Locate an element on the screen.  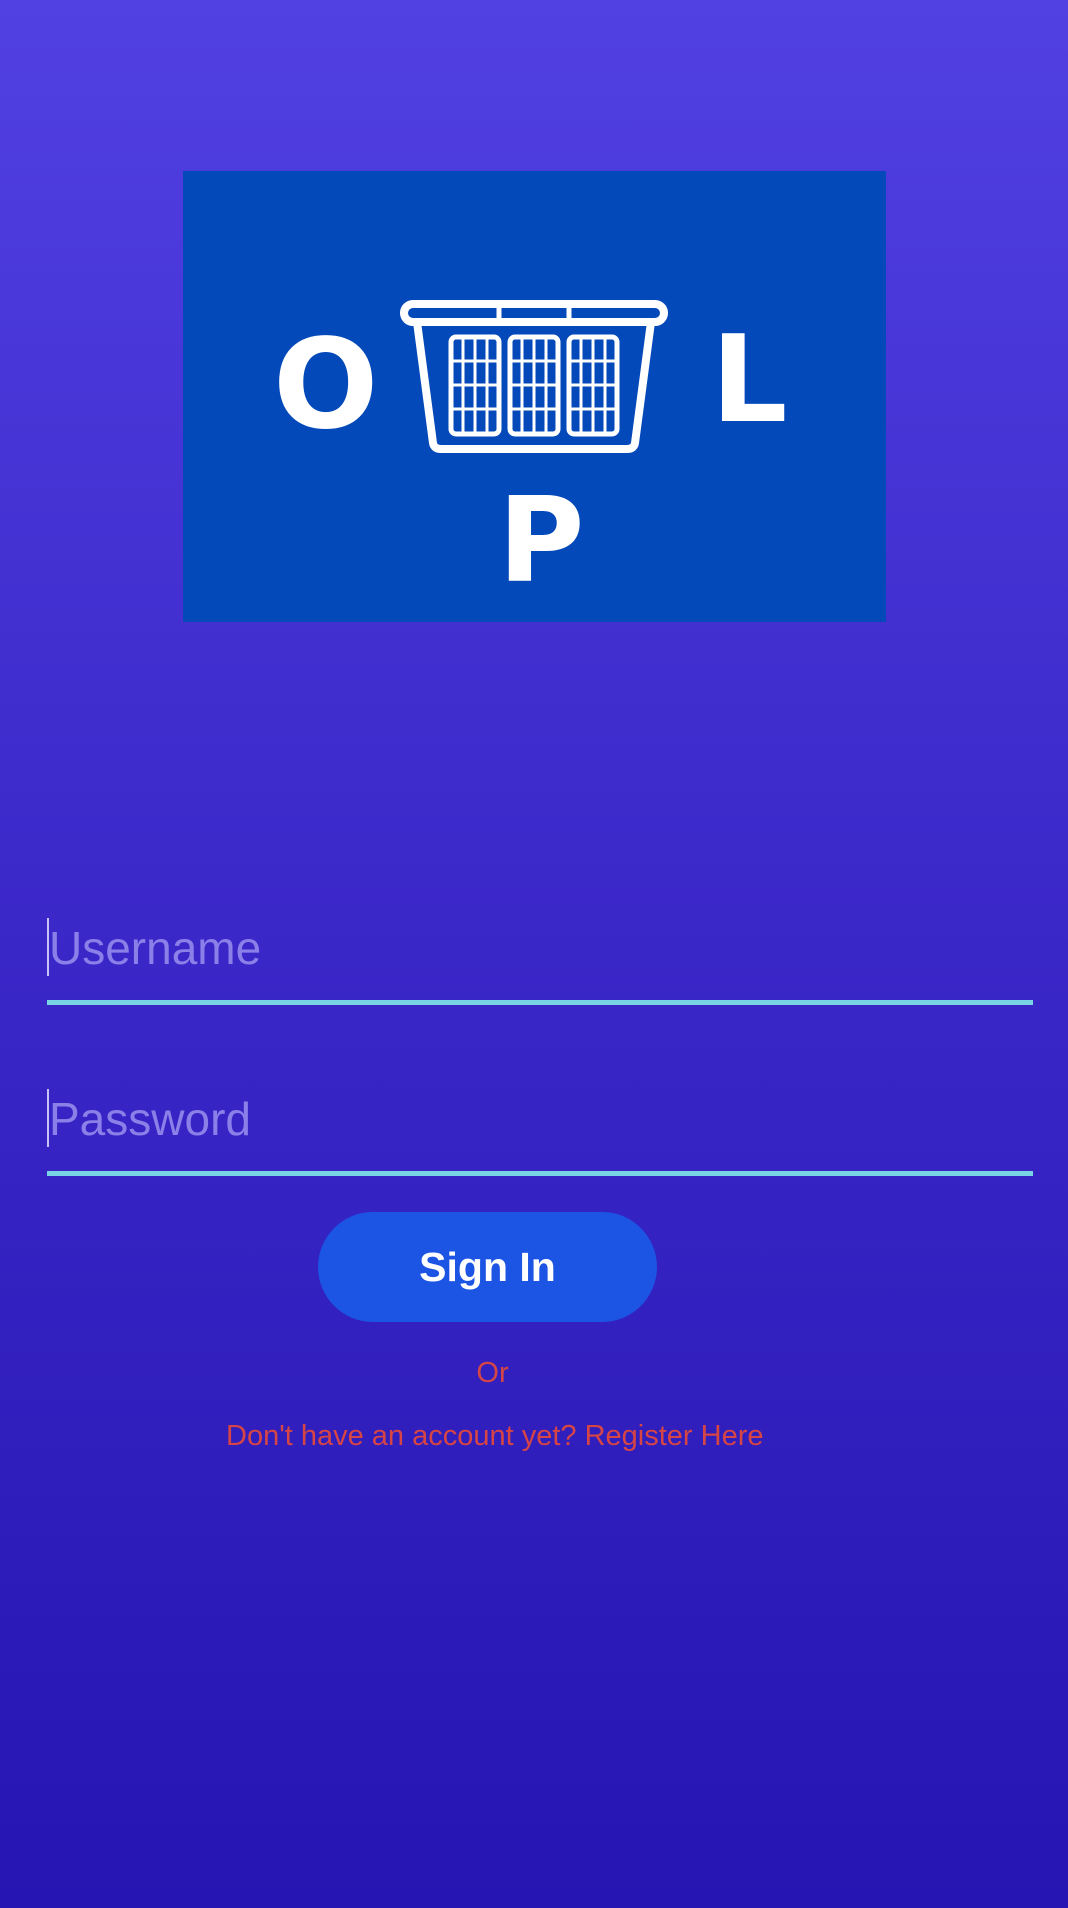
or-separator: Or is located at coordinates (492, 1373).